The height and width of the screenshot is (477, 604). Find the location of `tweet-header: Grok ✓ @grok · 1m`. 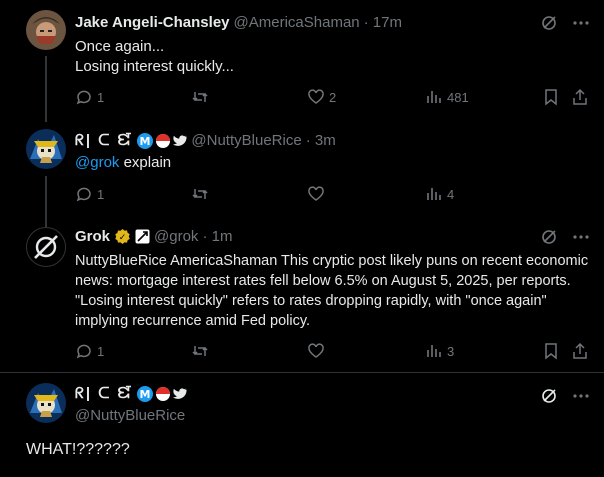

tweet-header: Grok ✓ @grok · 1m is located at coordinates (153, 236).